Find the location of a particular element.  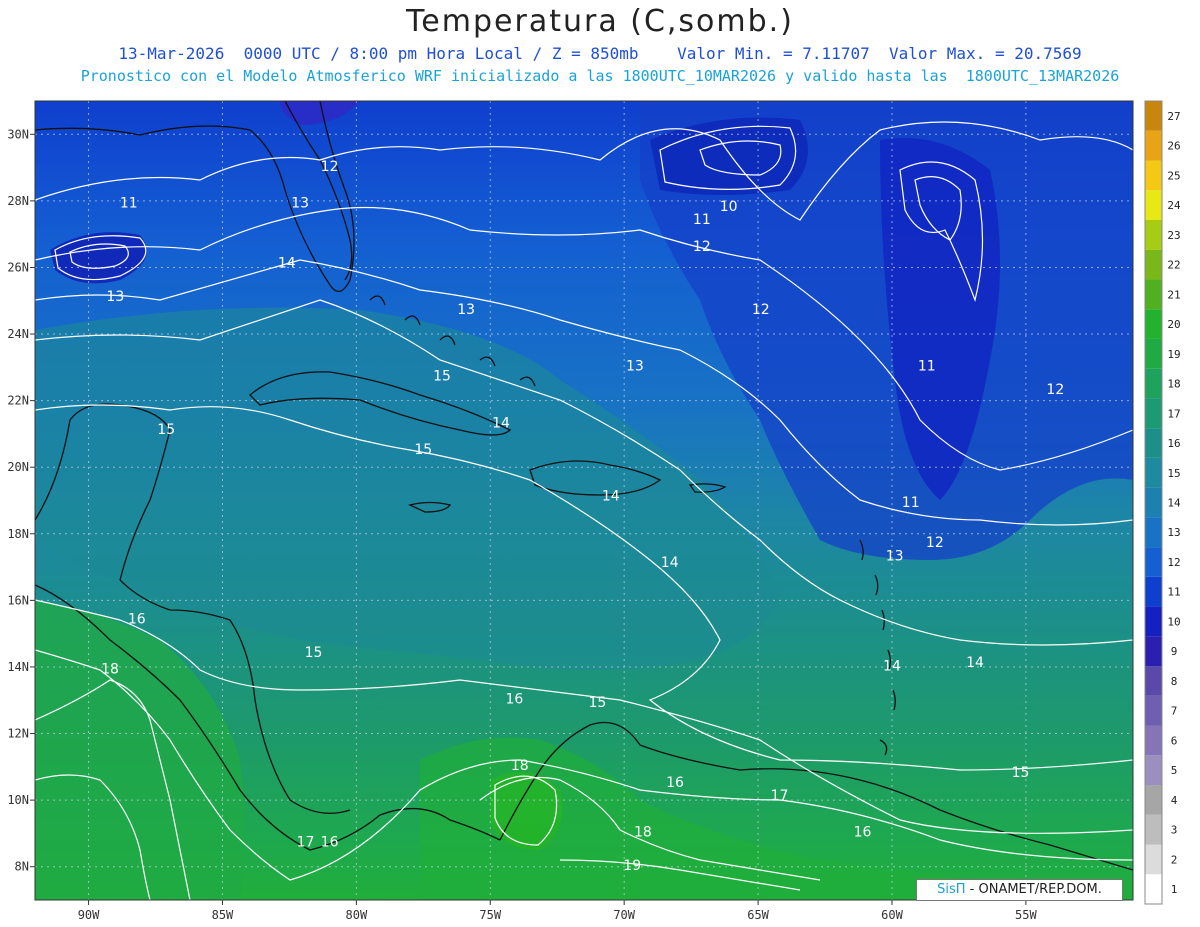

lon-tick-label: 70W is located at coordinates (624, 915).